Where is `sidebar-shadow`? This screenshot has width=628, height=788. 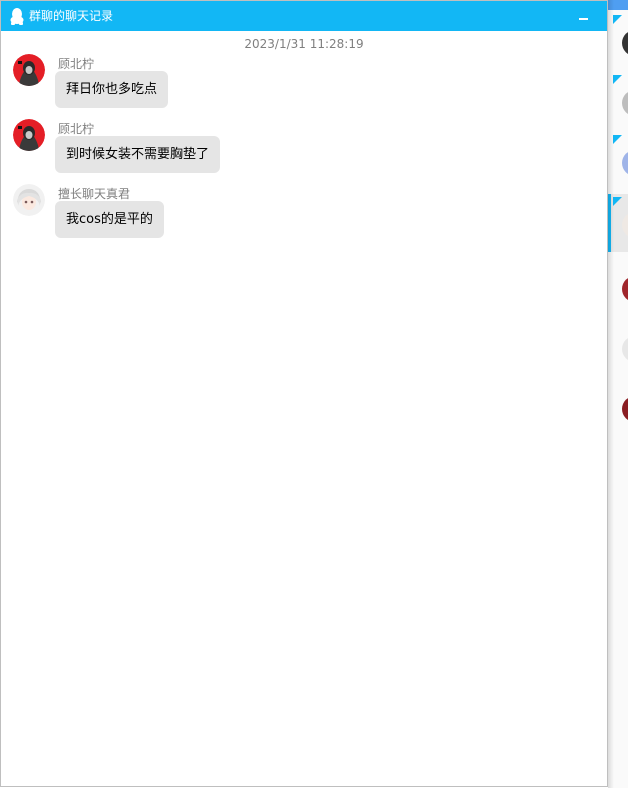
sidebar-shadow is located at coordinates (611, 394).